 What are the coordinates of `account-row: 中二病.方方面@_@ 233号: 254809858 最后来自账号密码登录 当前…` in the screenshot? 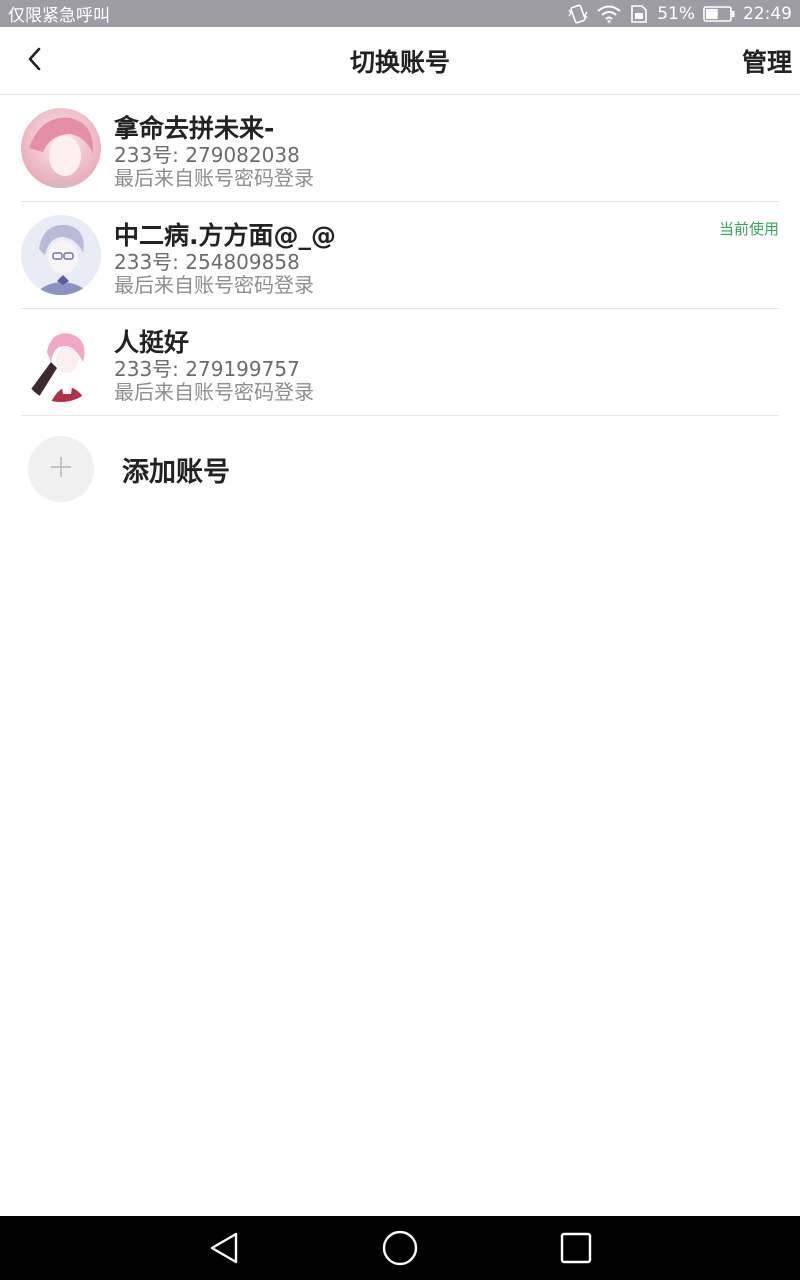 It's located at (400, 255).